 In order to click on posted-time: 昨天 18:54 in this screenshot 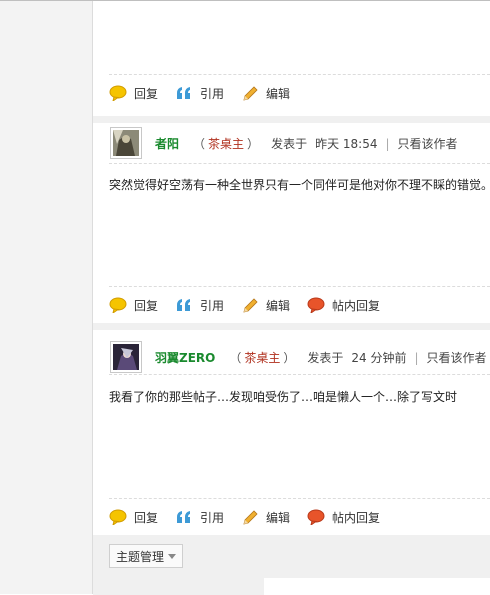, I will do `click(346, 144)`.